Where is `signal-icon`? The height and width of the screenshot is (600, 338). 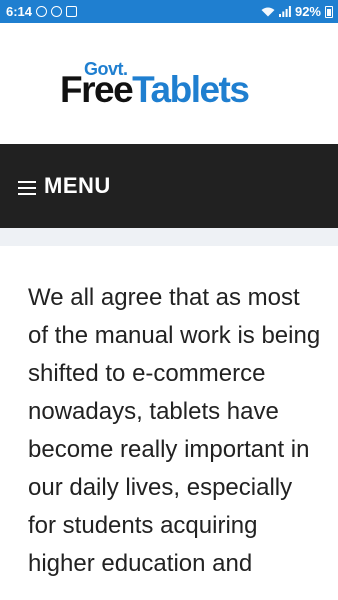 signal-icon is located at coordinates (284, 11).